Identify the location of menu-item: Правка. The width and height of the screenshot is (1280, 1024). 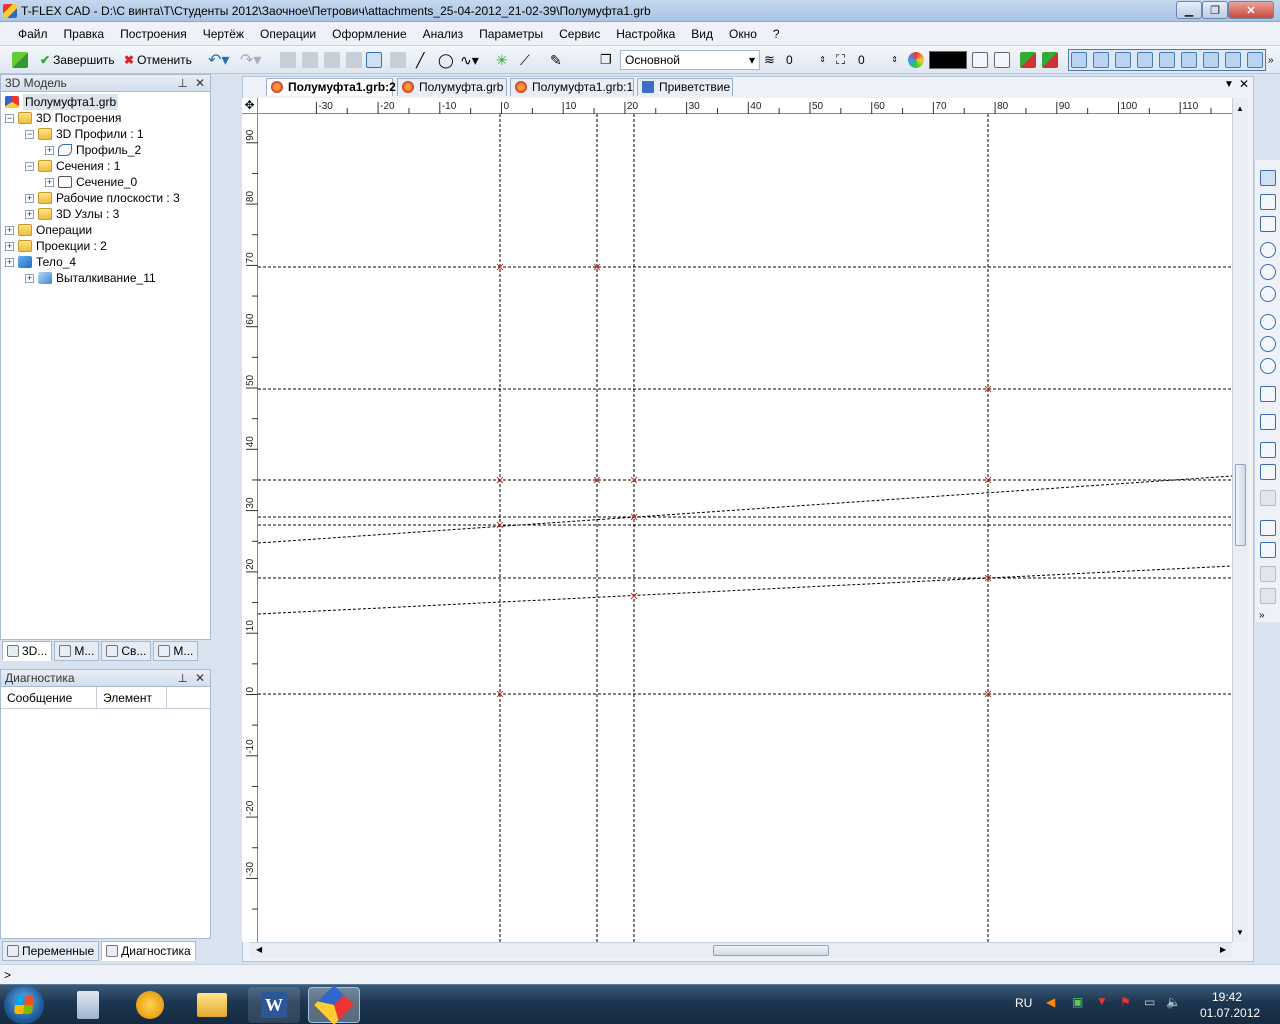
(84, 34).